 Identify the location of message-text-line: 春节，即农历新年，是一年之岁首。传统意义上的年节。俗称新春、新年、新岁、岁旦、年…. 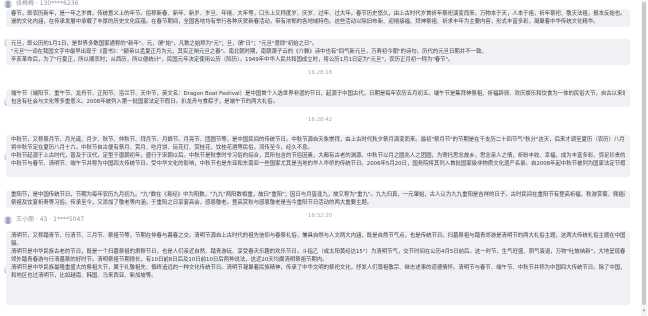
(318, 14).